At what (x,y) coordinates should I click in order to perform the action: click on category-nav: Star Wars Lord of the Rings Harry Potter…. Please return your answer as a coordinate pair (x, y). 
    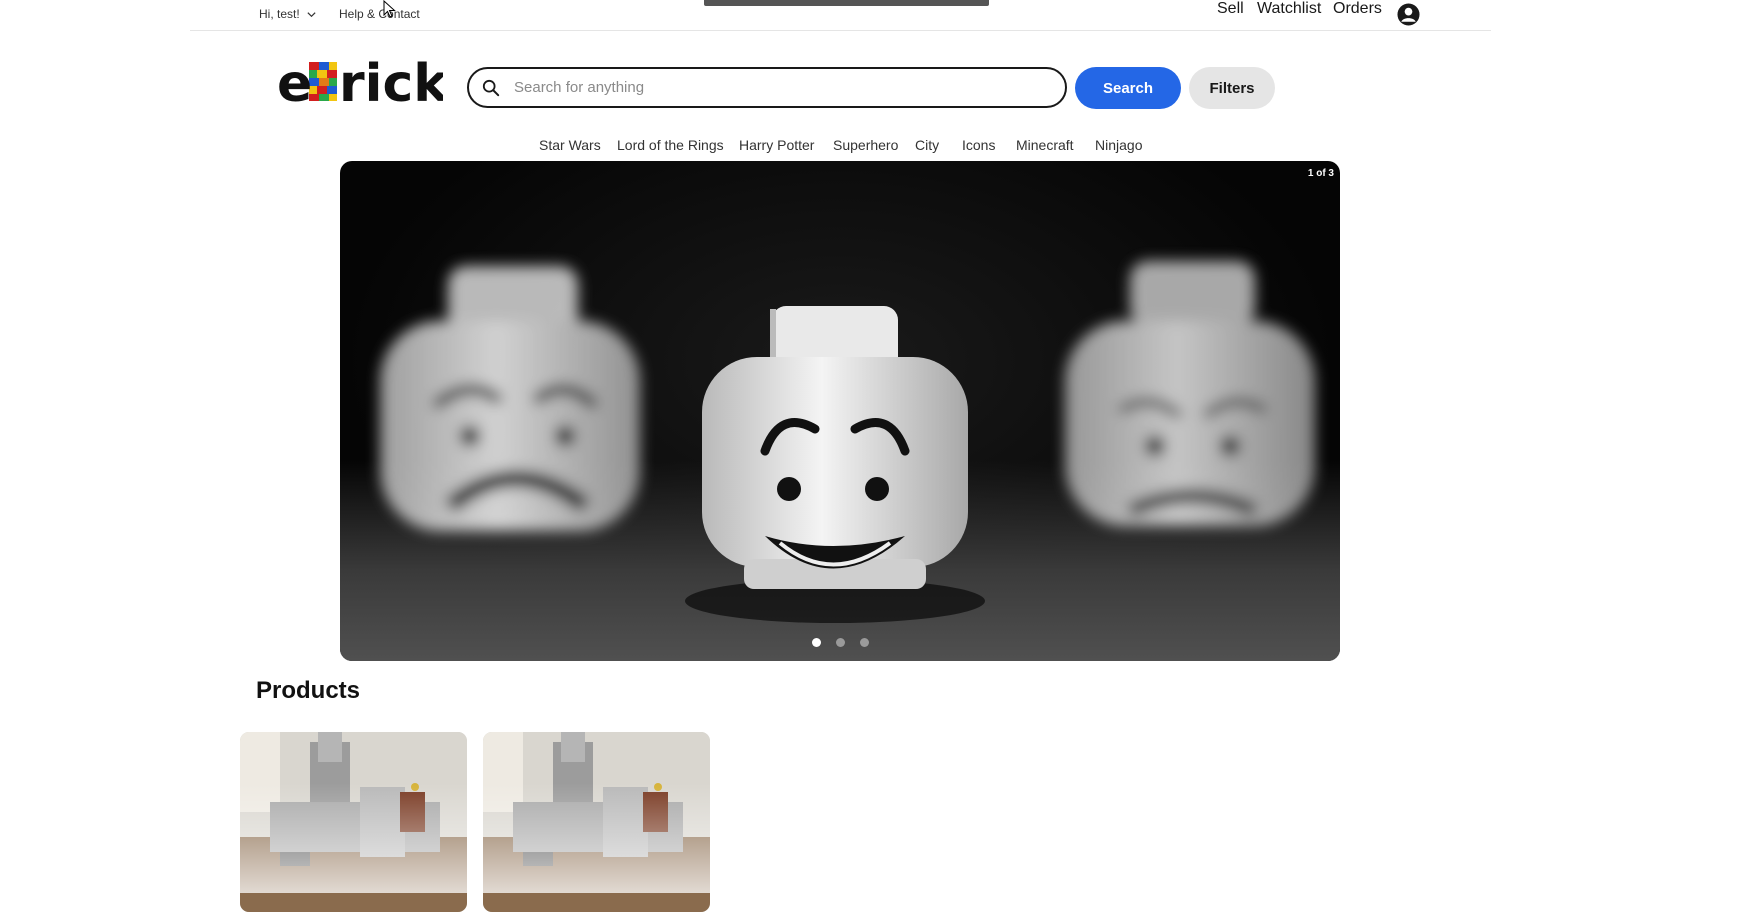
    Looking at the image, I should click on (878, 147).